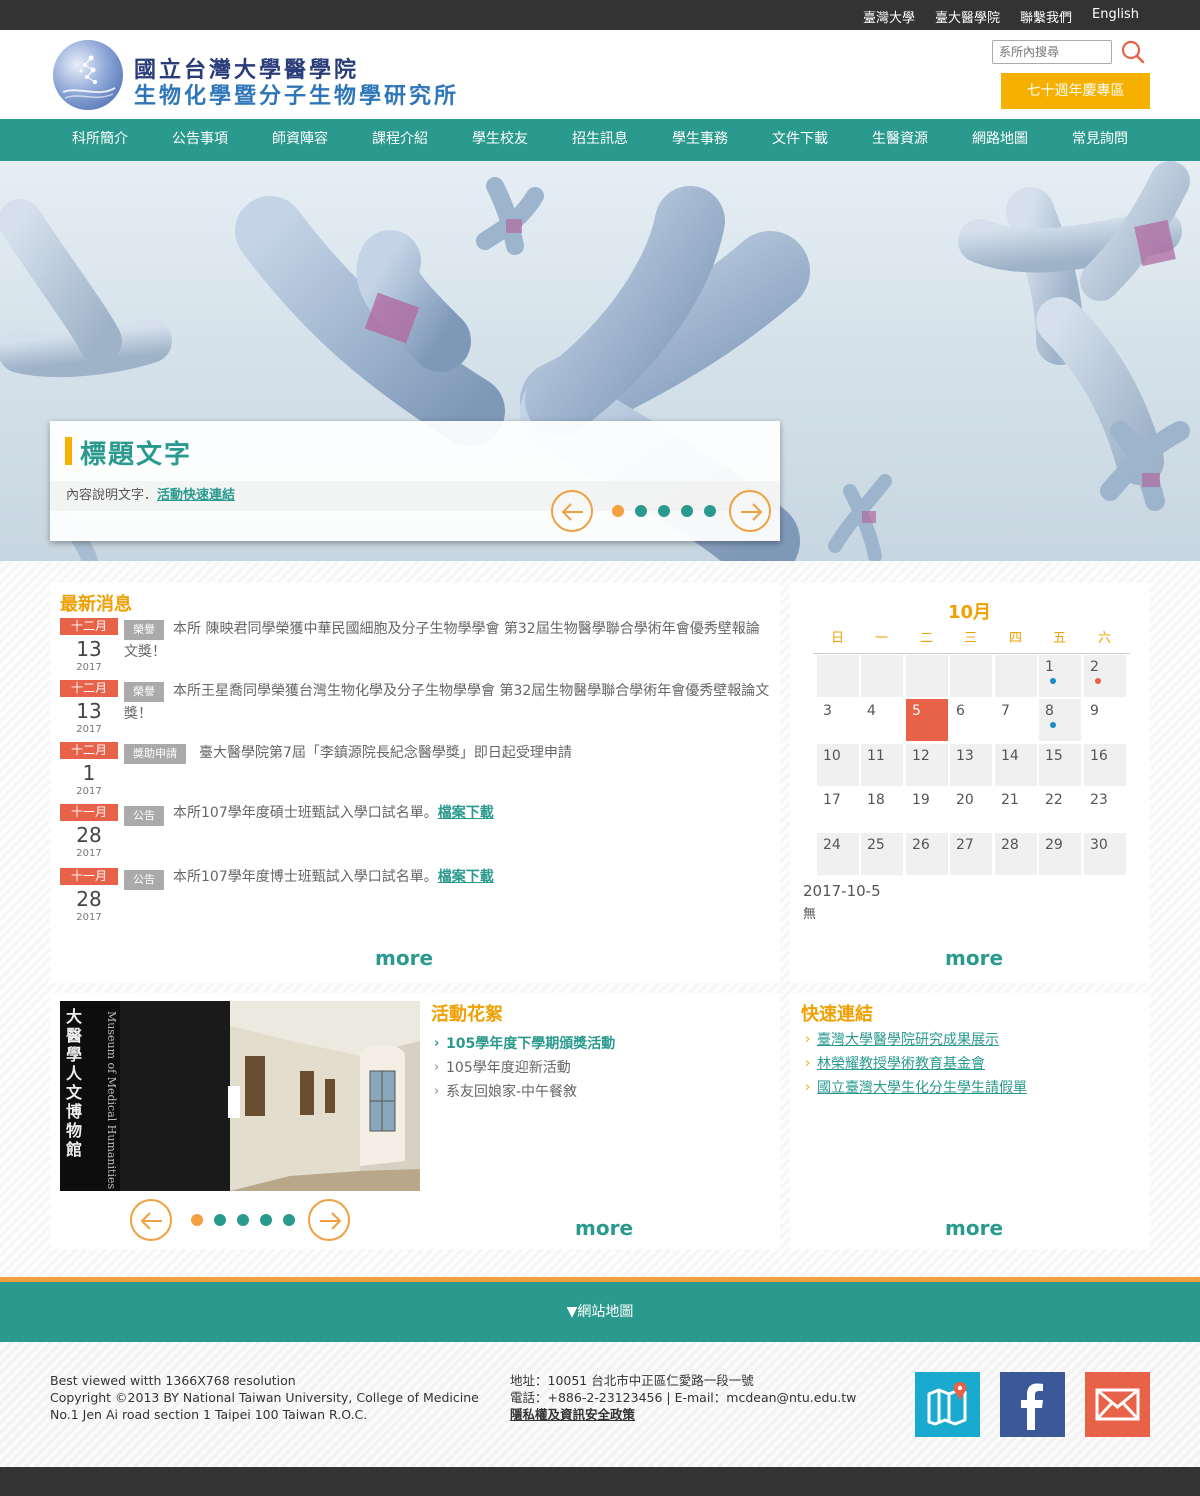 The width and height of the screenshot is (1200, 1496). Describe the element at coordinates (700, 139) in the screenshot. I see `nav-item-student-affairs: 學生事務` at that location.